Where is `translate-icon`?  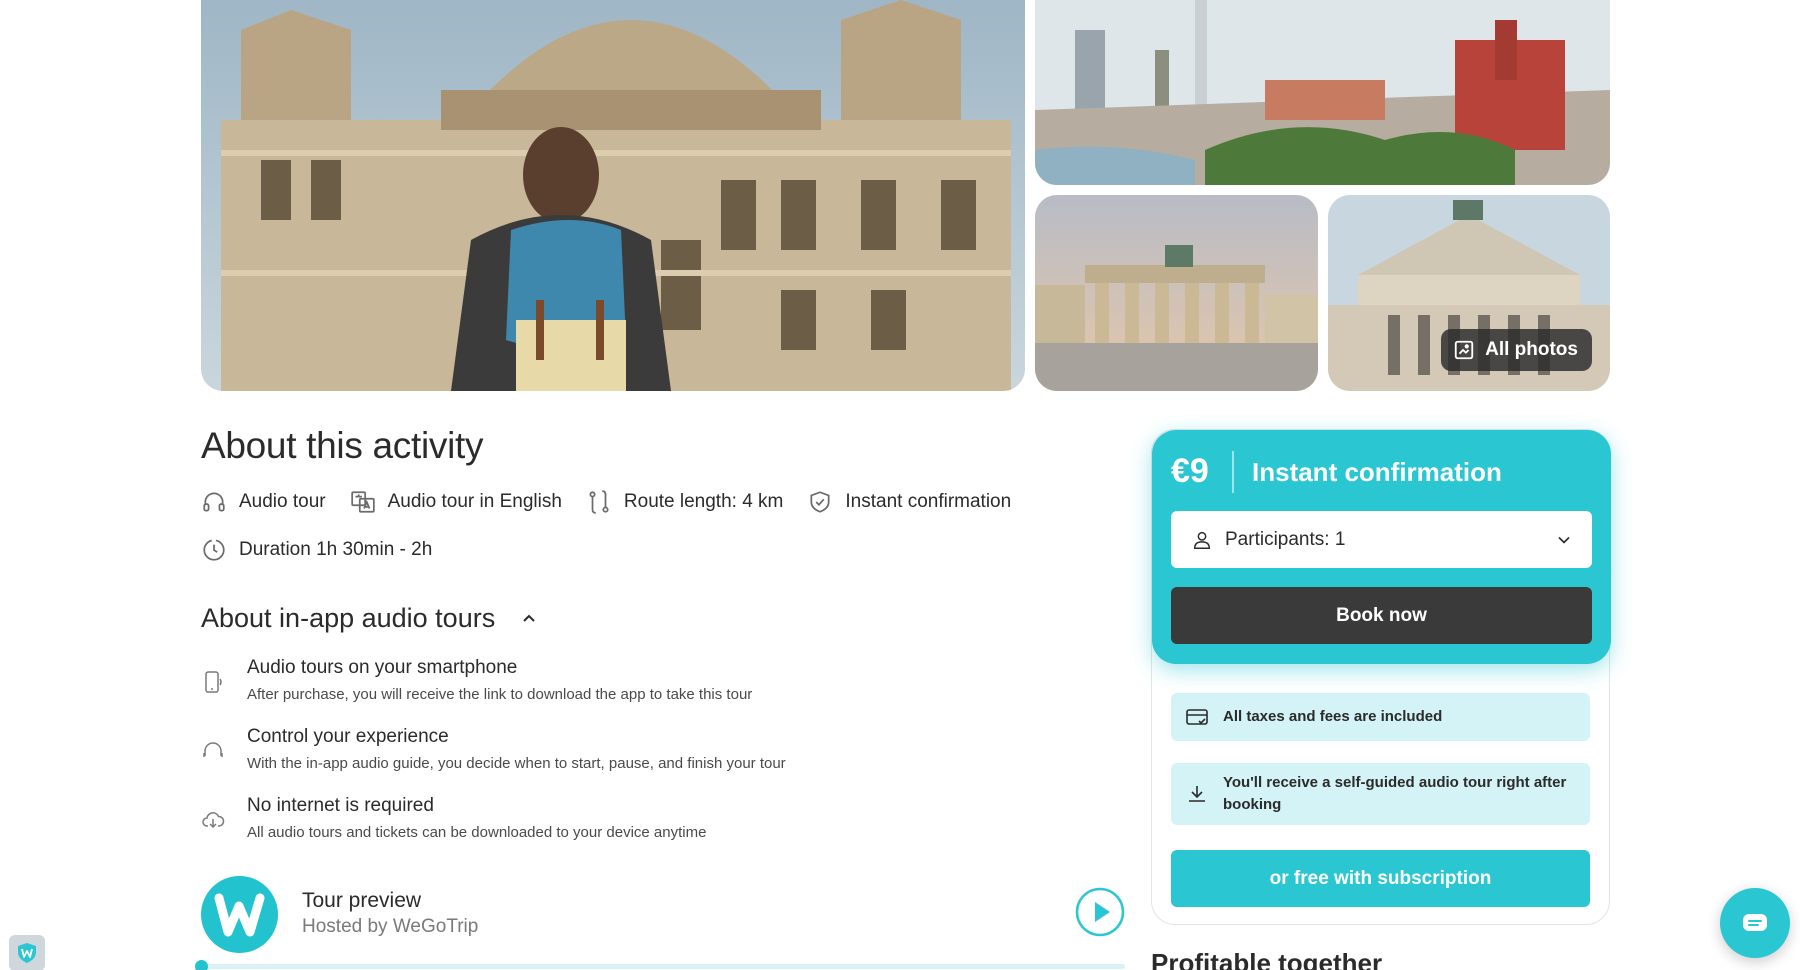
translate-icon is located at coordinates (362, 502).